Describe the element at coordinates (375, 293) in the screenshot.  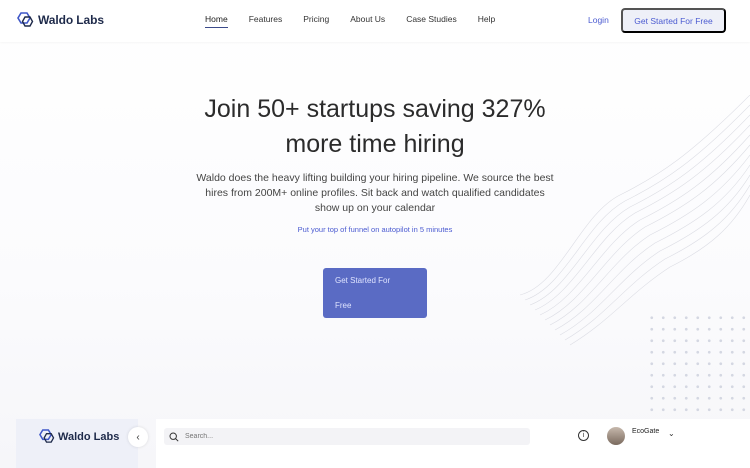
I see `get-started-hero-button: Get Started For Free` at that location.